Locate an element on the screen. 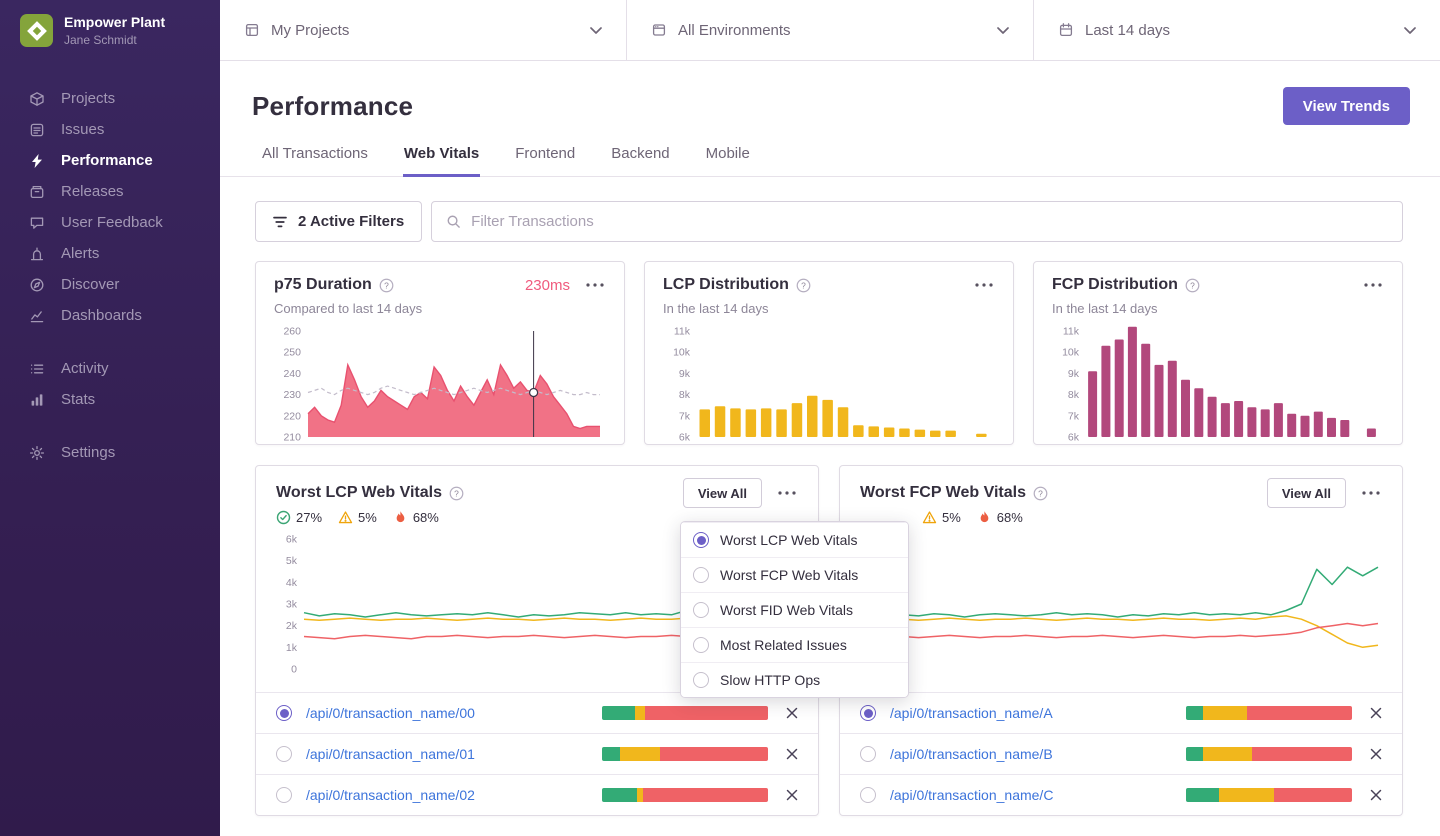  sidebar-item-activity: Activity is located at coordinates (110, 368).